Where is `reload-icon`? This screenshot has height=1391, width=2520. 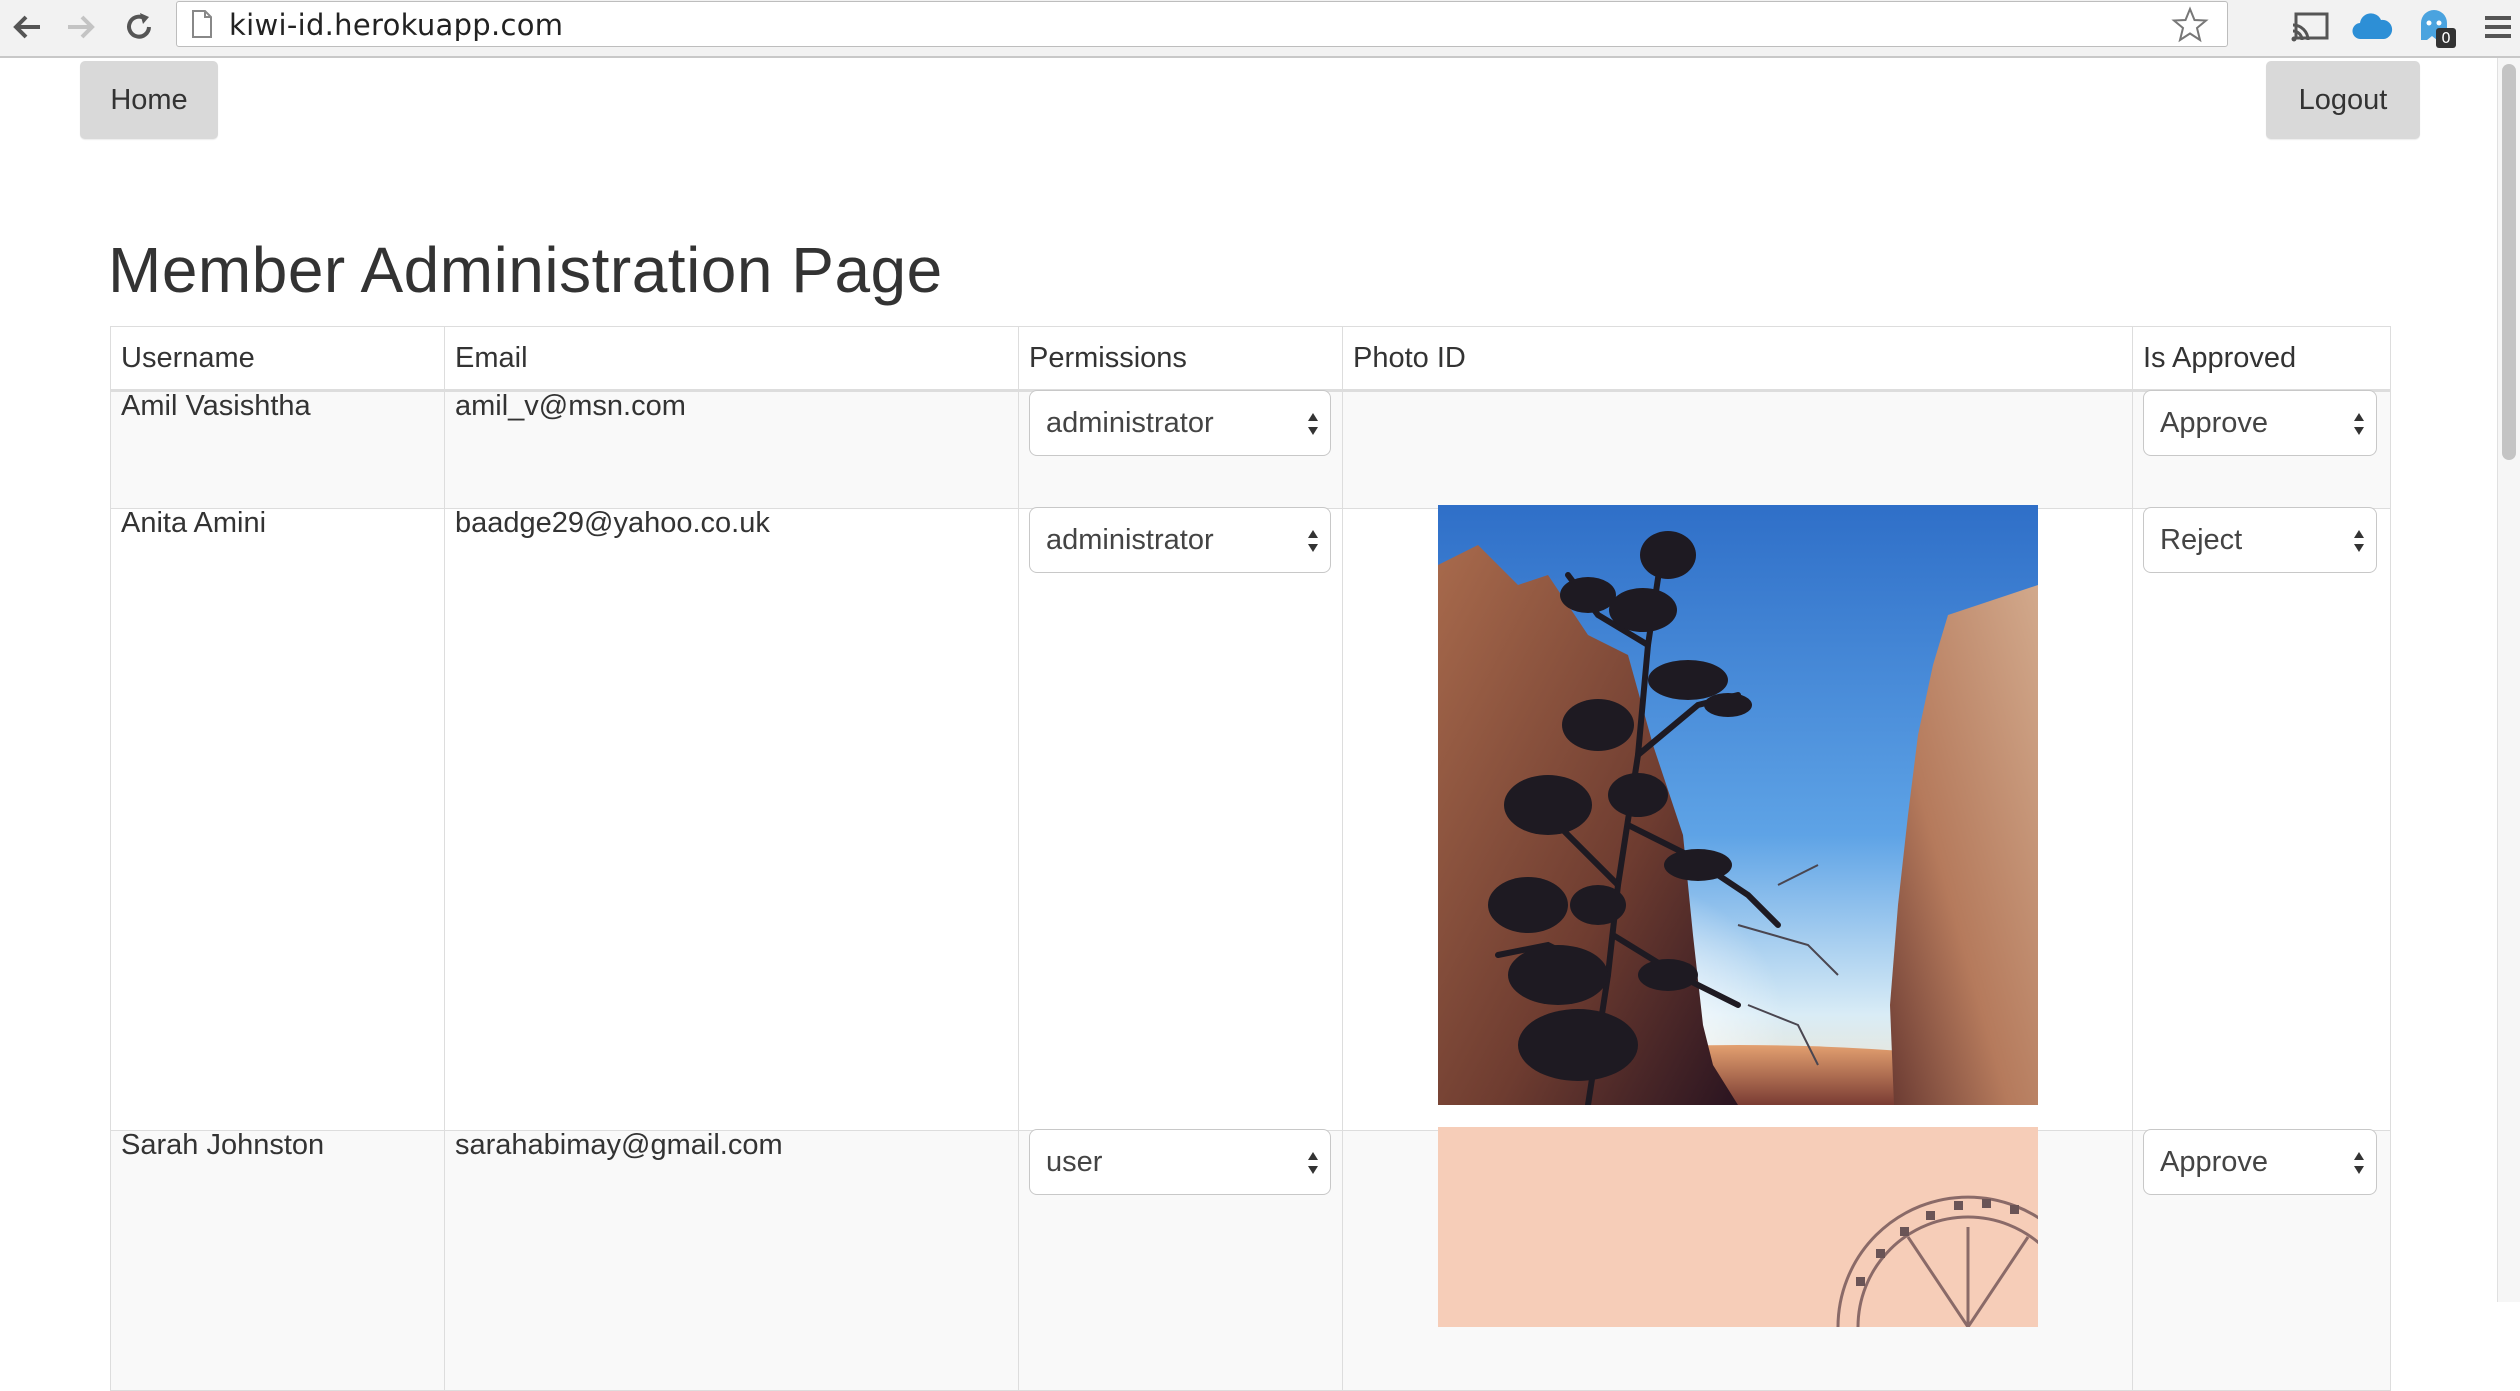
reload-icon is located at coordinates (139, 27).